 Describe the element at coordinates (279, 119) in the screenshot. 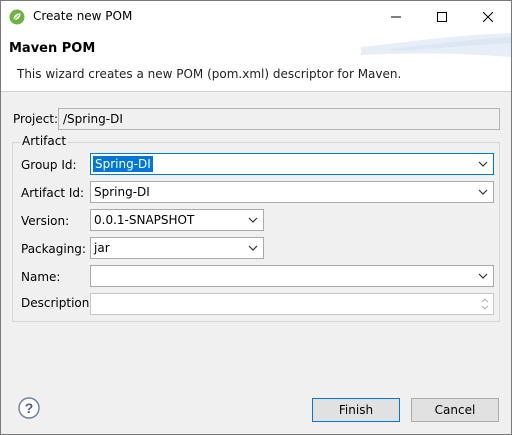

I see `project-field: /Spring-DI` at that location.